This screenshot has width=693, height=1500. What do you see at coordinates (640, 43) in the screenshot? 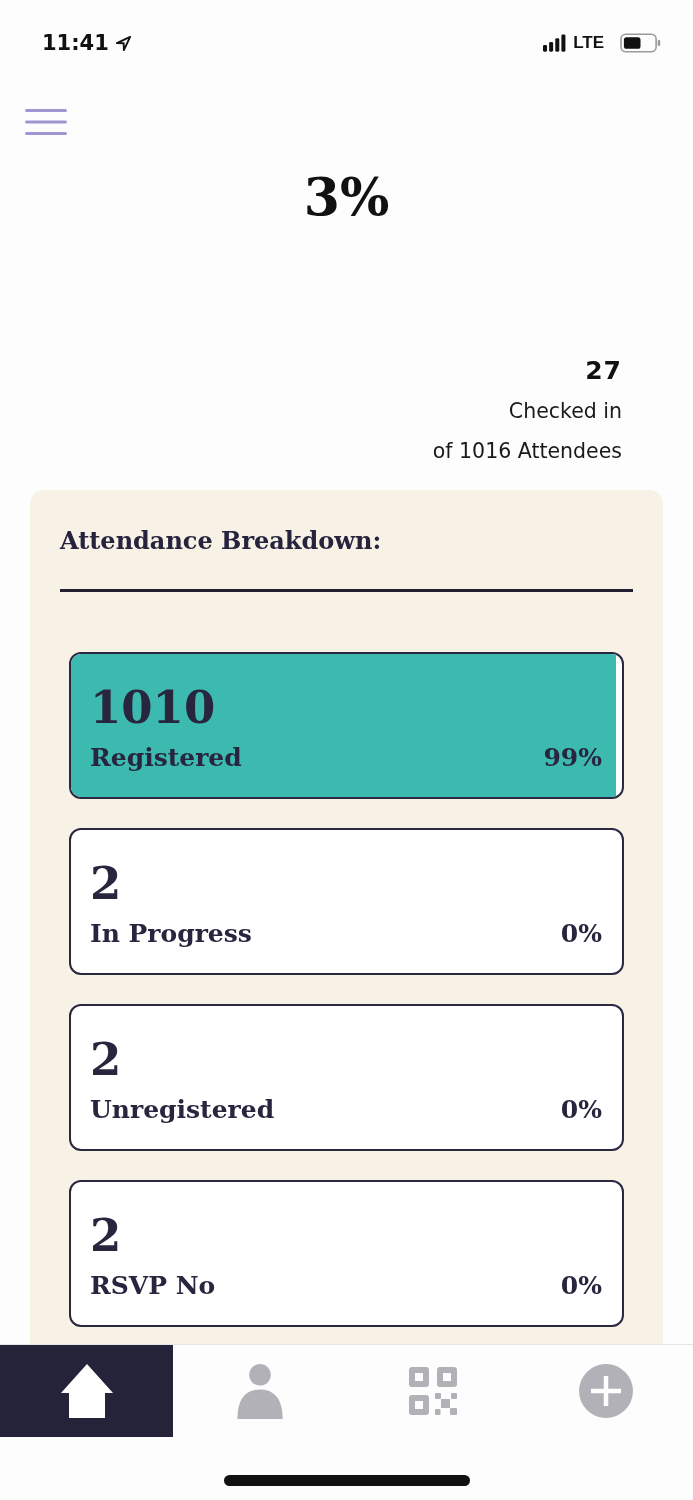
I see `battery-icon` at bounding box center [640, 43].